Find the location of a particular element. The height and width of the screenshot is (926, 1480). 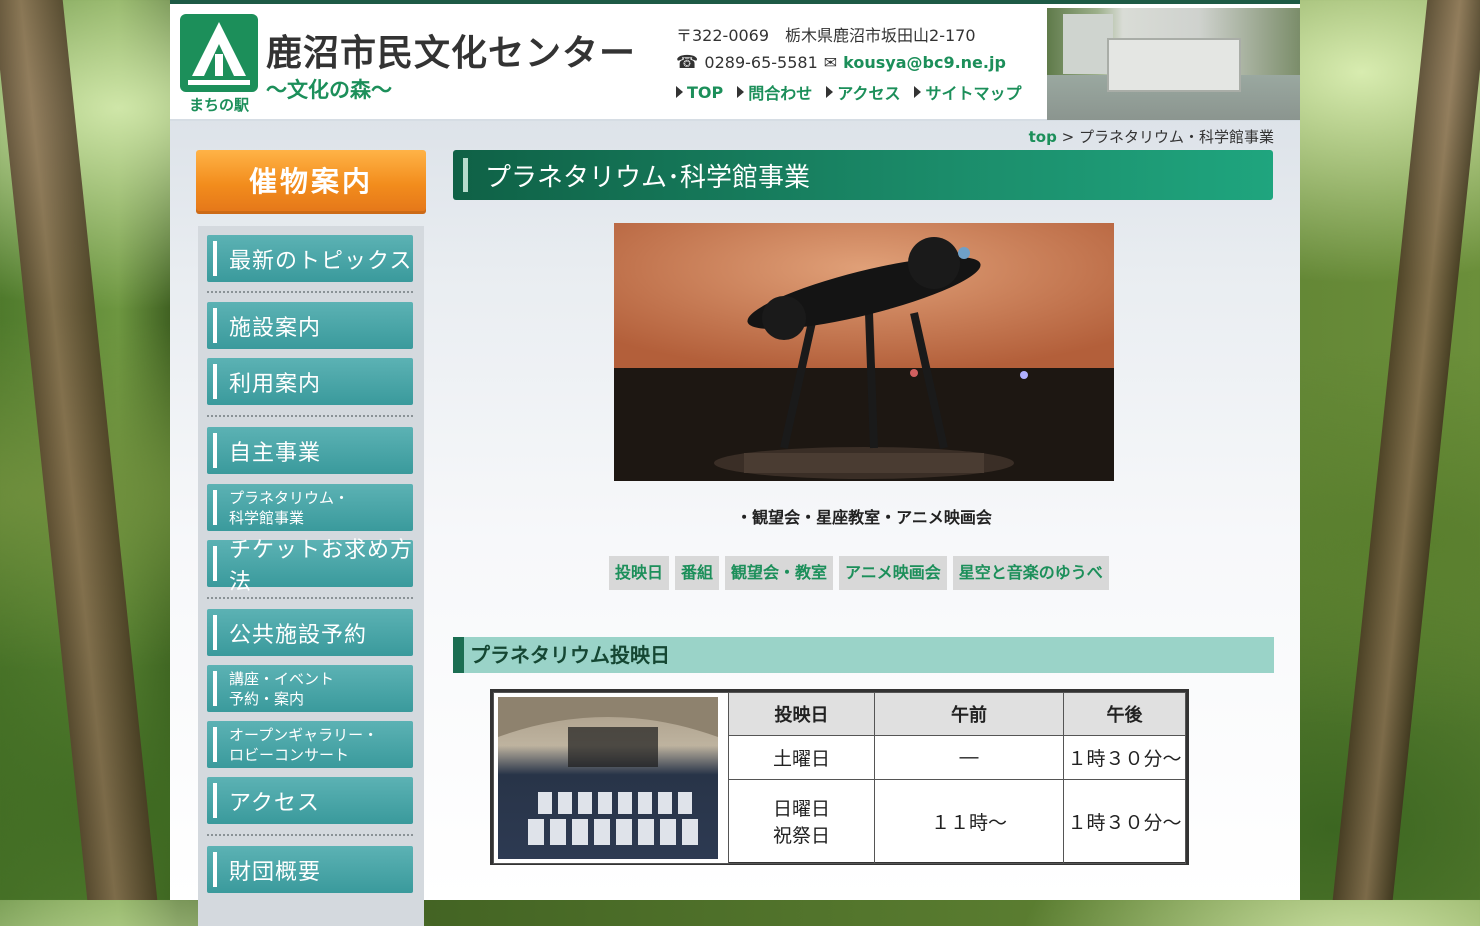

contact-info: ☎ 0289-65-5581 ✉ kousya@bc9.ne.jp is located at coordinates (841, 62).